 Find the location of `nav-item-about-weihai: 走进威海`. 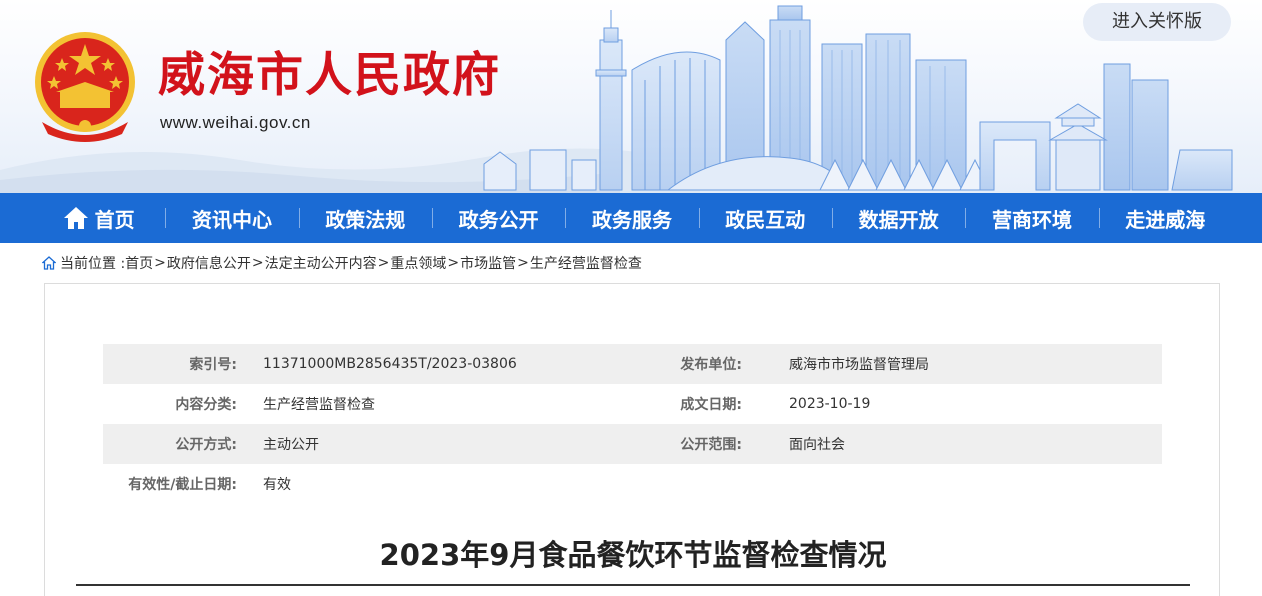

nav-item-about-weihai: 走进威海 is located at coordinates (1165, 218).